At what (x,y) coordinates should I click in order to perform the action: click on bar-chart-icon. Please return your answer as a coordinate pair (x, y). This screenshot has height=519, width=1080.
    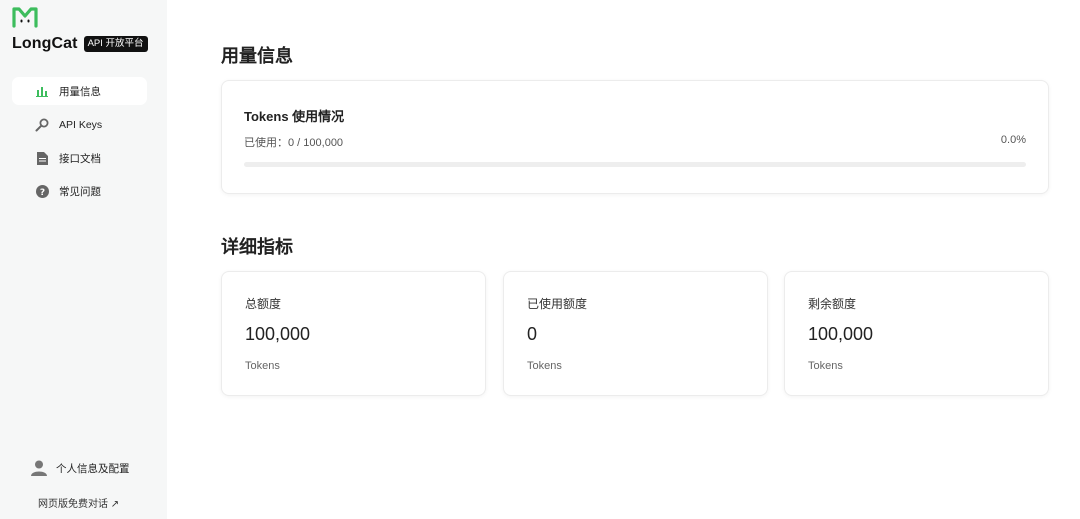
    Looking at the image, I should click on (42, 91).